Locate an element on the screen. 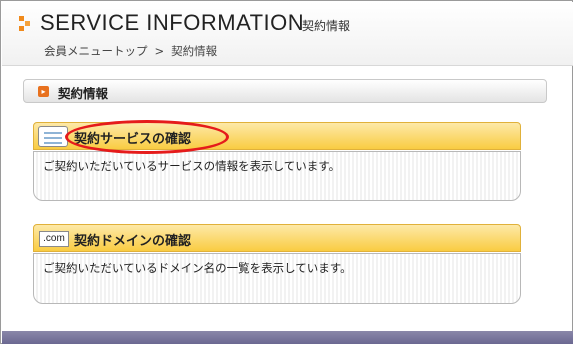 This screenshot has height=344, width=573. contract-domain-card-header: .com 契約ドメインの確認 is located at coordinates (277, 238).